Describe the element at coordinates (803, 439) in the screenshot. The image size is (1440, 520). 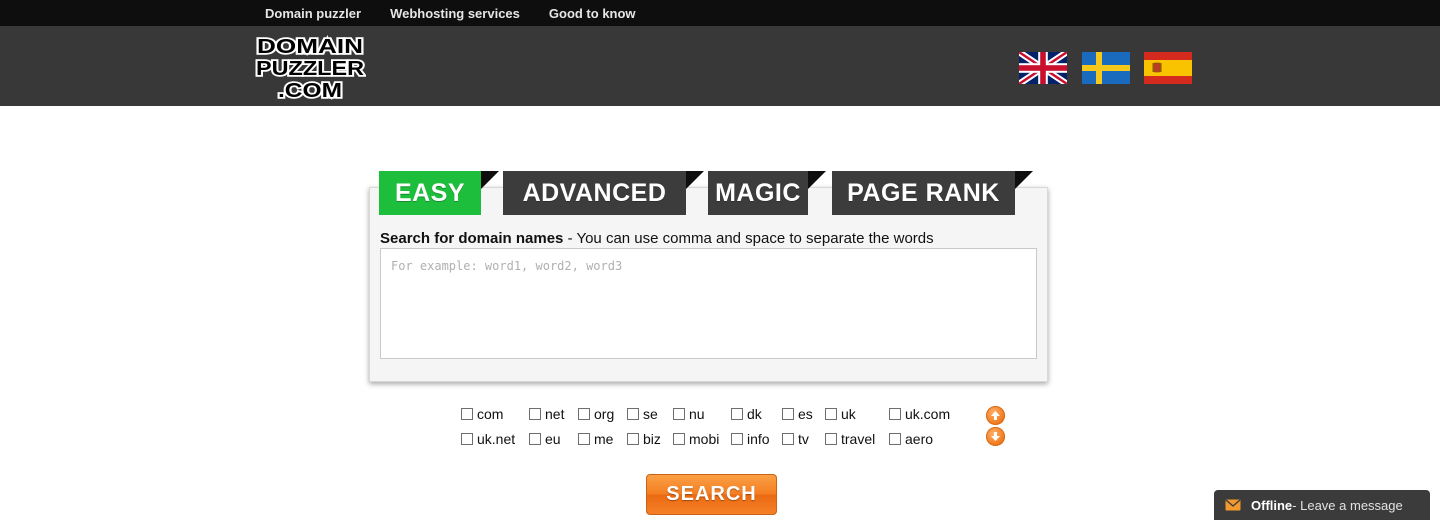
I see `tld-label: tv` at that location.